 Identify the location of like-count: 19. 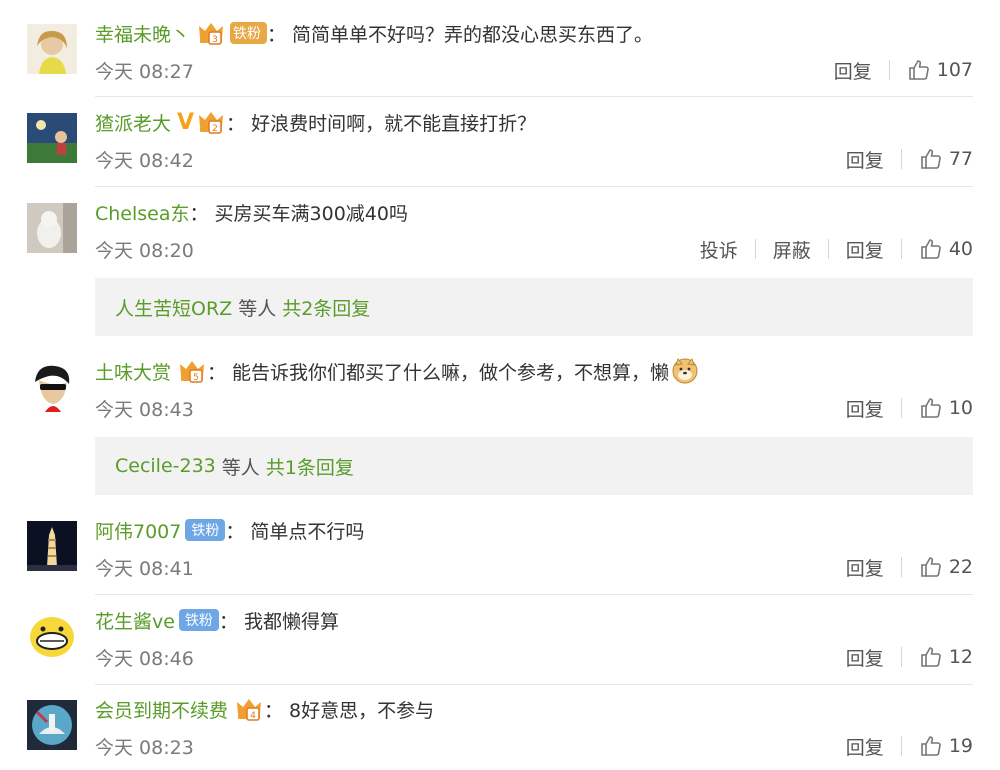
(960, 746).